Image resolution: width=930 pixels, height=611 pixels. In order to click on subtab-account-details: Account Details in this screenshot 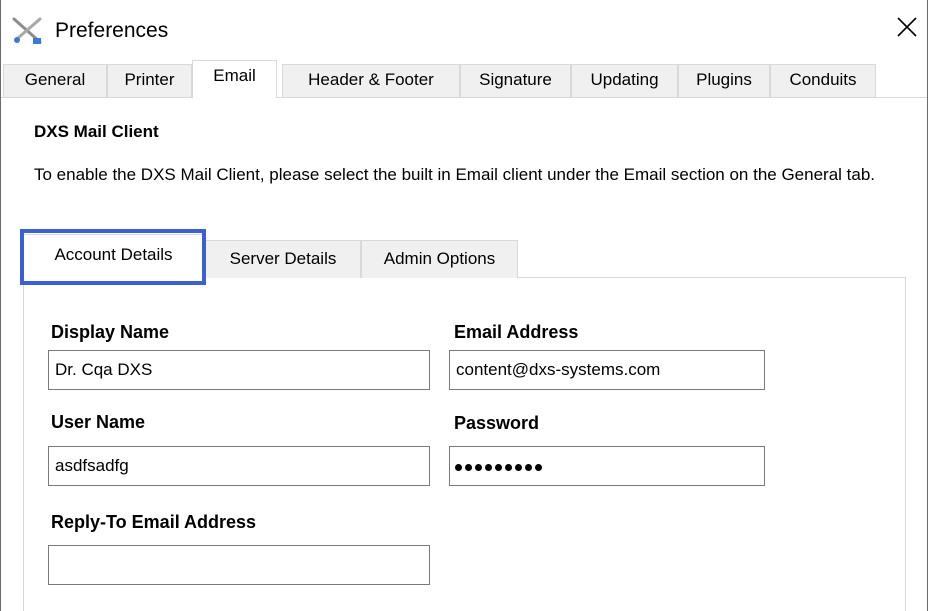, I will do `click(113, 256)`.